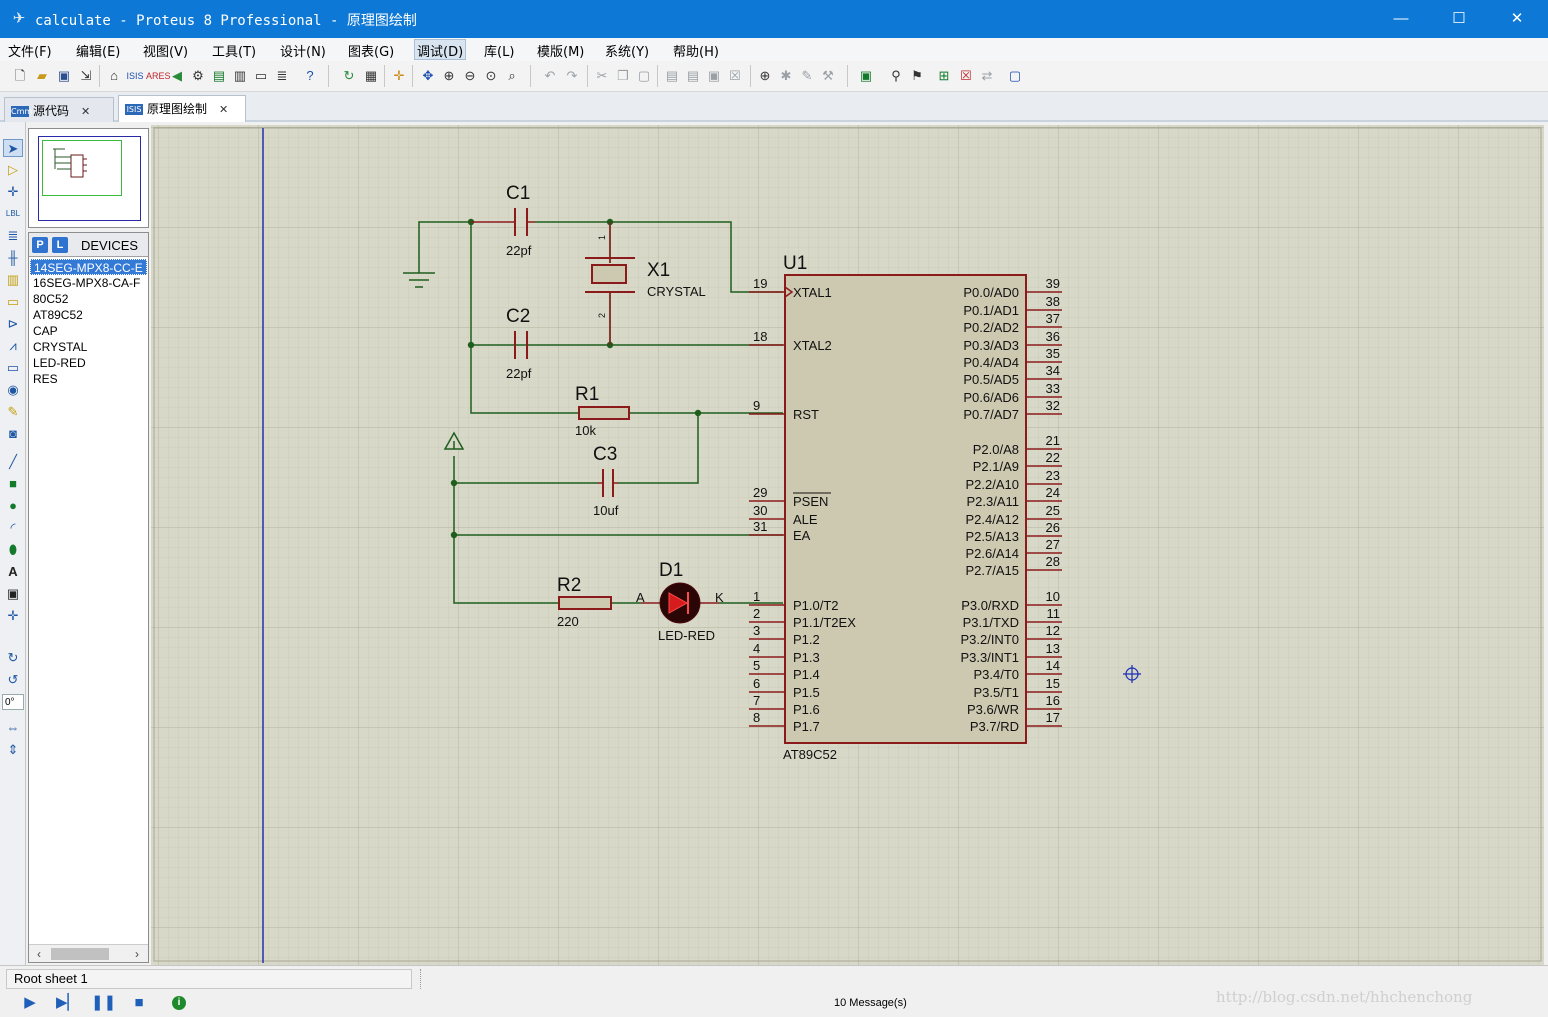  Describe the element at coordinates (896, 76) in the screenshot. I see `search-tag-icon: ⚲` at that location.